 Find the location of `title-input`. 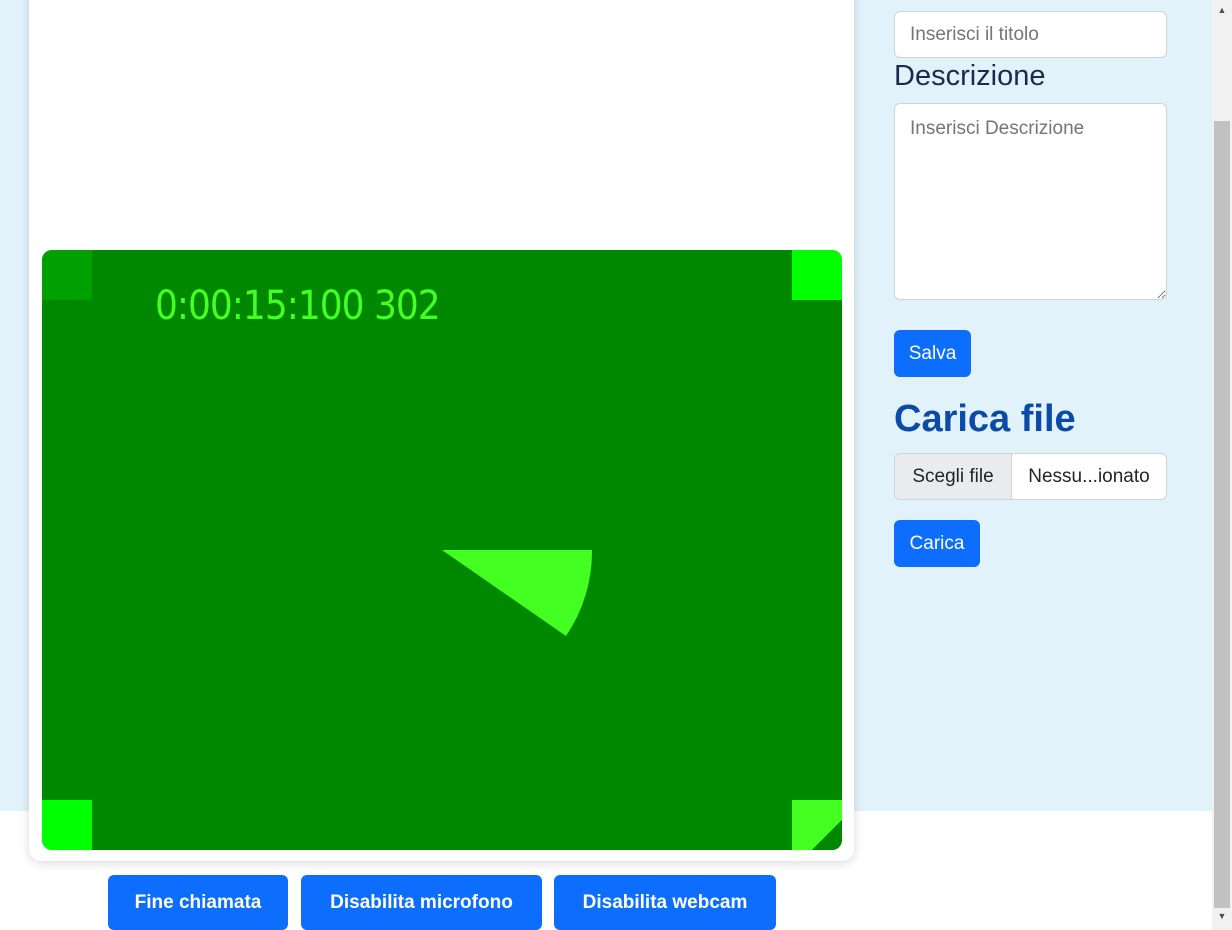

title-input is located at coordinates (1030, 34).